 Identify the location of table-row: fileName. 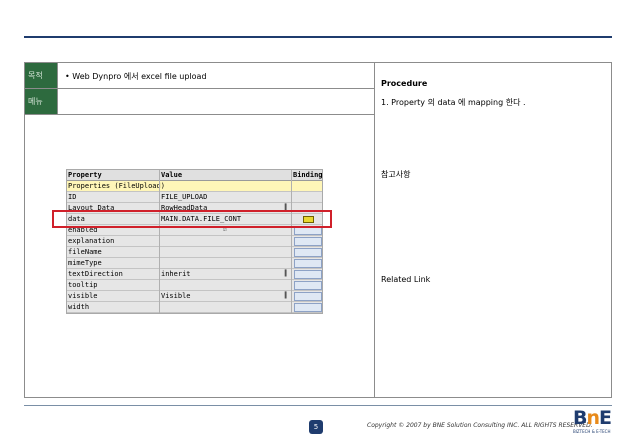
(194, 252).